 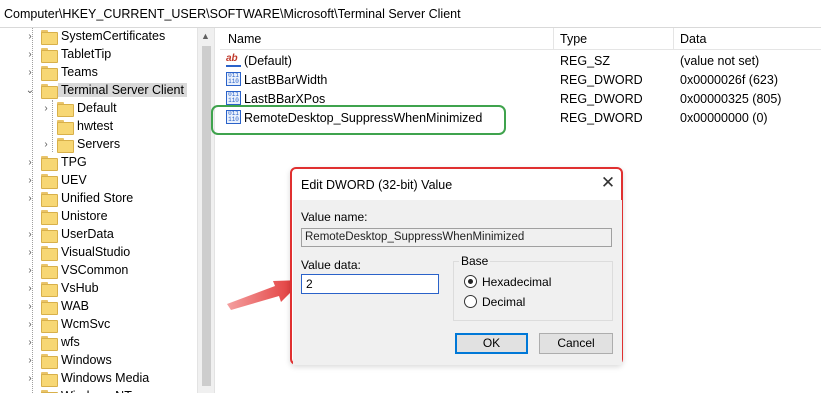 I want to click on cancel-button: Cancel, so click(x=576, y=343).